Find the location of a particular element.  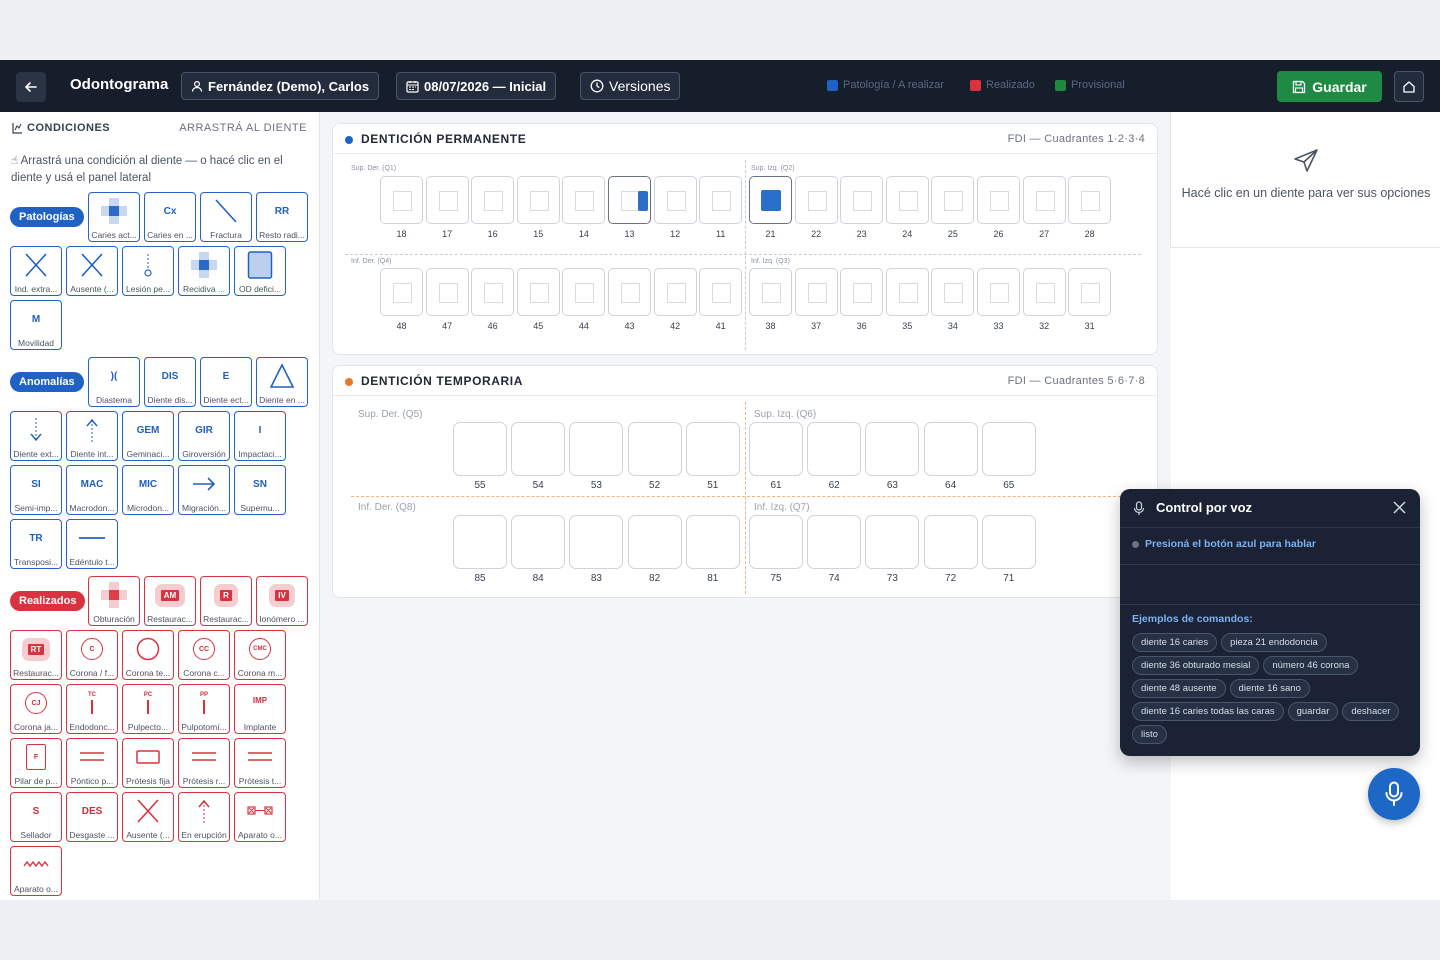

session-selector: 08/07/2026 — Inicial is located at coordinates (476, 86).